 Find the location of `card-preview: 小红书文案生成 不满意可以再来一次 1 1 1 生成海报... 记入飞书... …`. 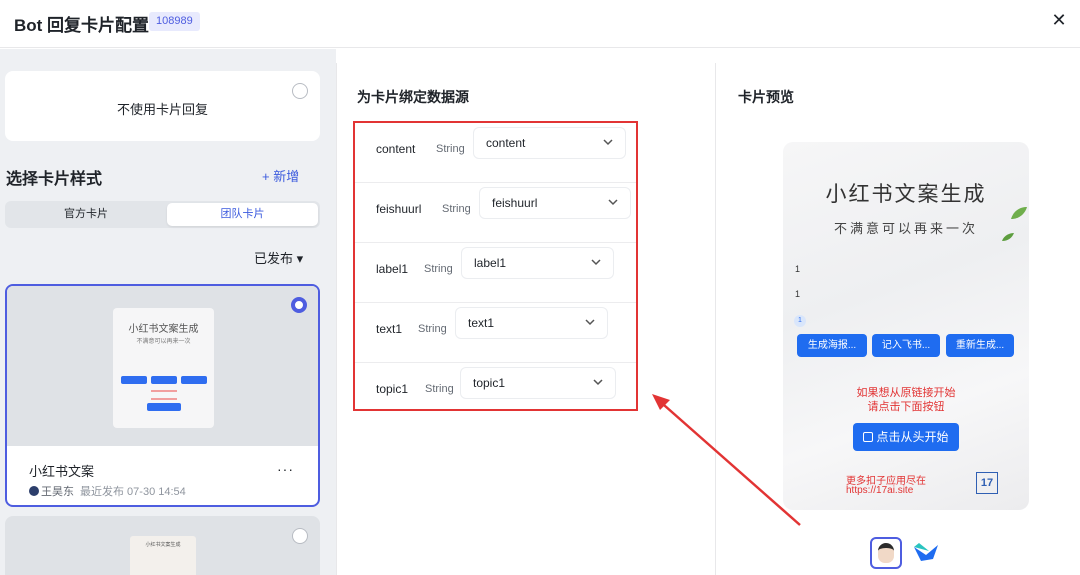

card-preview: 小红书文案生成 不满意可以再来一次 1 1 1 生成海报... 记入飞书... … is located at coordinates (906, 326).